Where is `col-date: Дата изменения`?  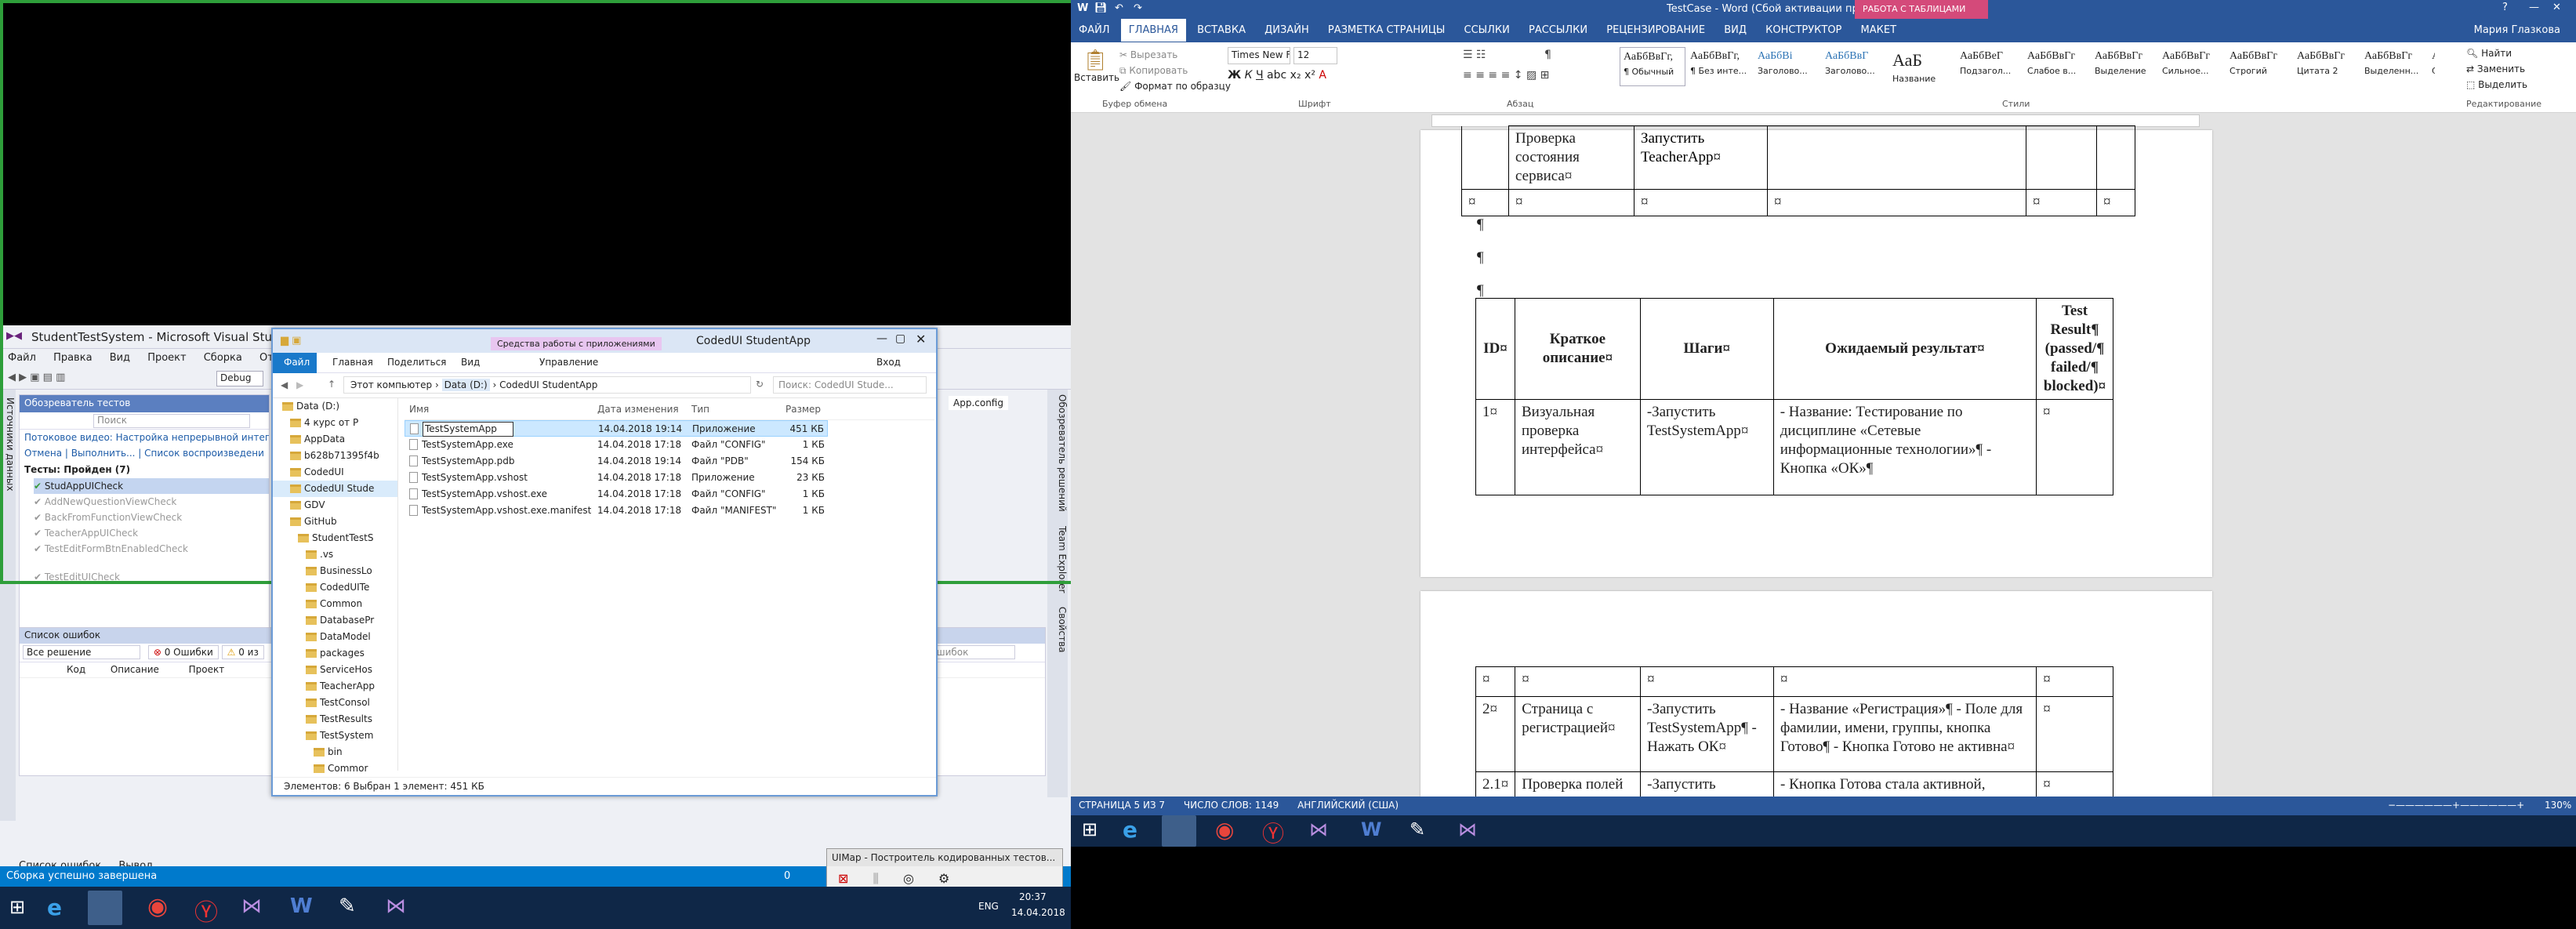 col-date: Дата изменения is located at coordinates (638, 409).